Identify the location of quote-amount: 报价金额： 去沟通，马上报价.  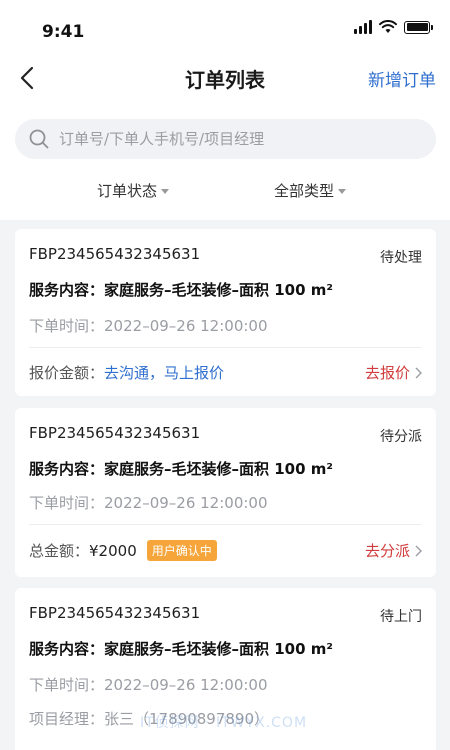
(126, 372).